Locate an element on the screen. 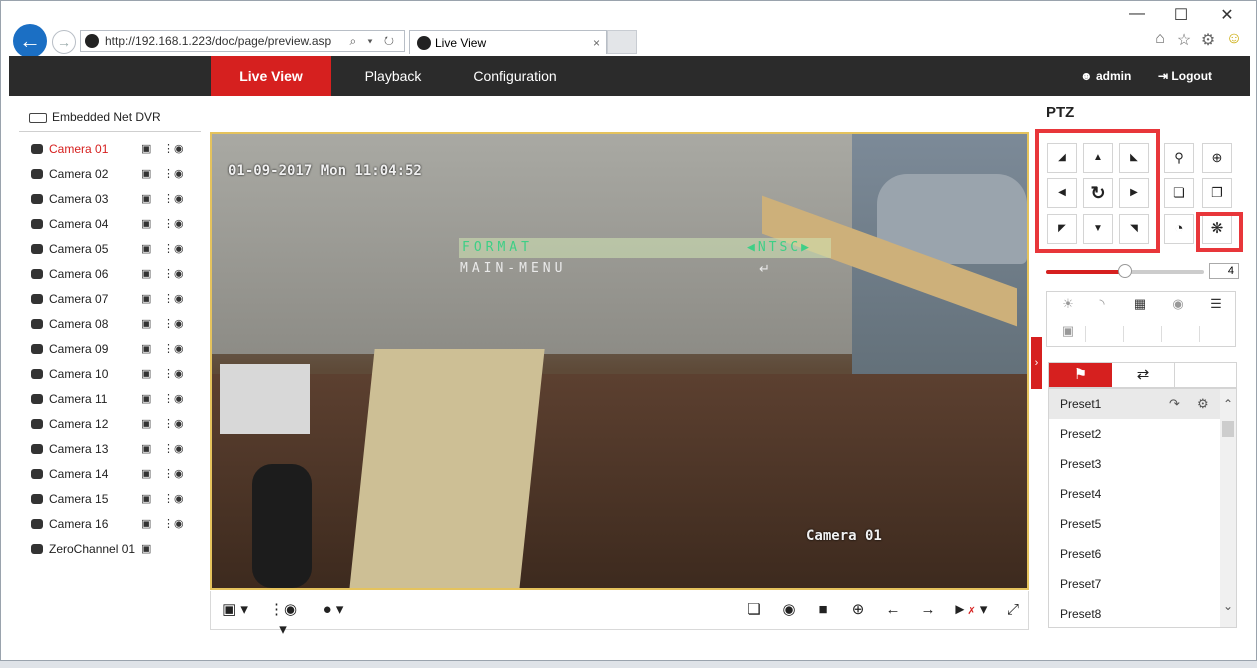 Image resolution: width=1257 pixels, height=668 pixels. light-icon: ☀ is located at coordinates (1068, 304).